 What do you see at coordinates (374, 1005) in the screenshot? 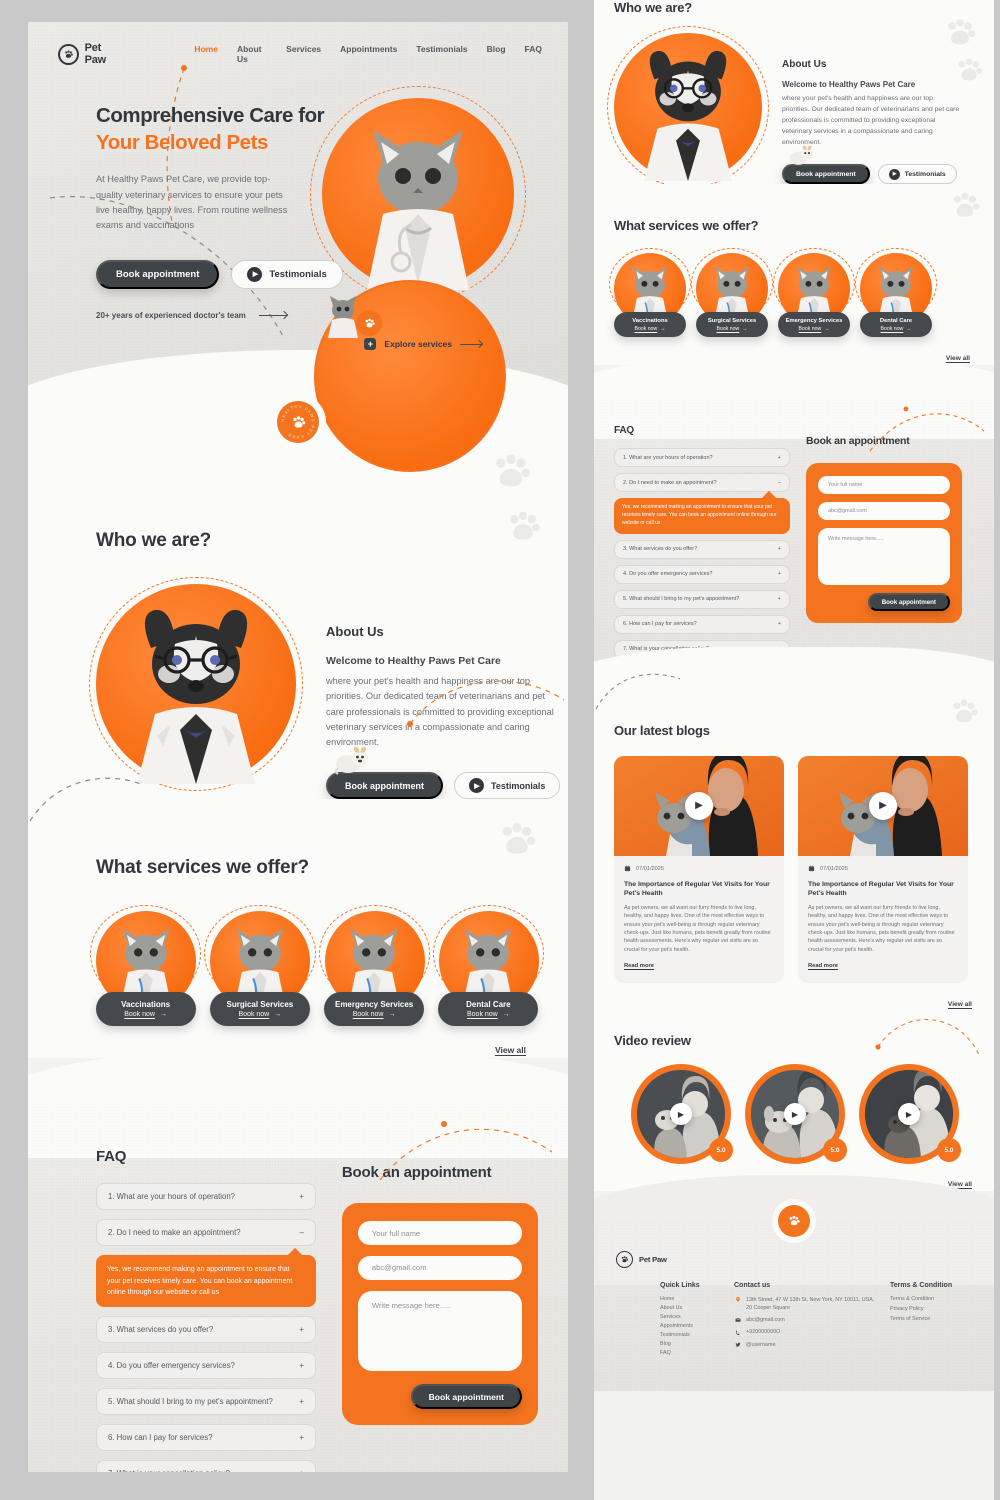
I see `service-name: Emergency Services` at bounding box center [374, 1005].